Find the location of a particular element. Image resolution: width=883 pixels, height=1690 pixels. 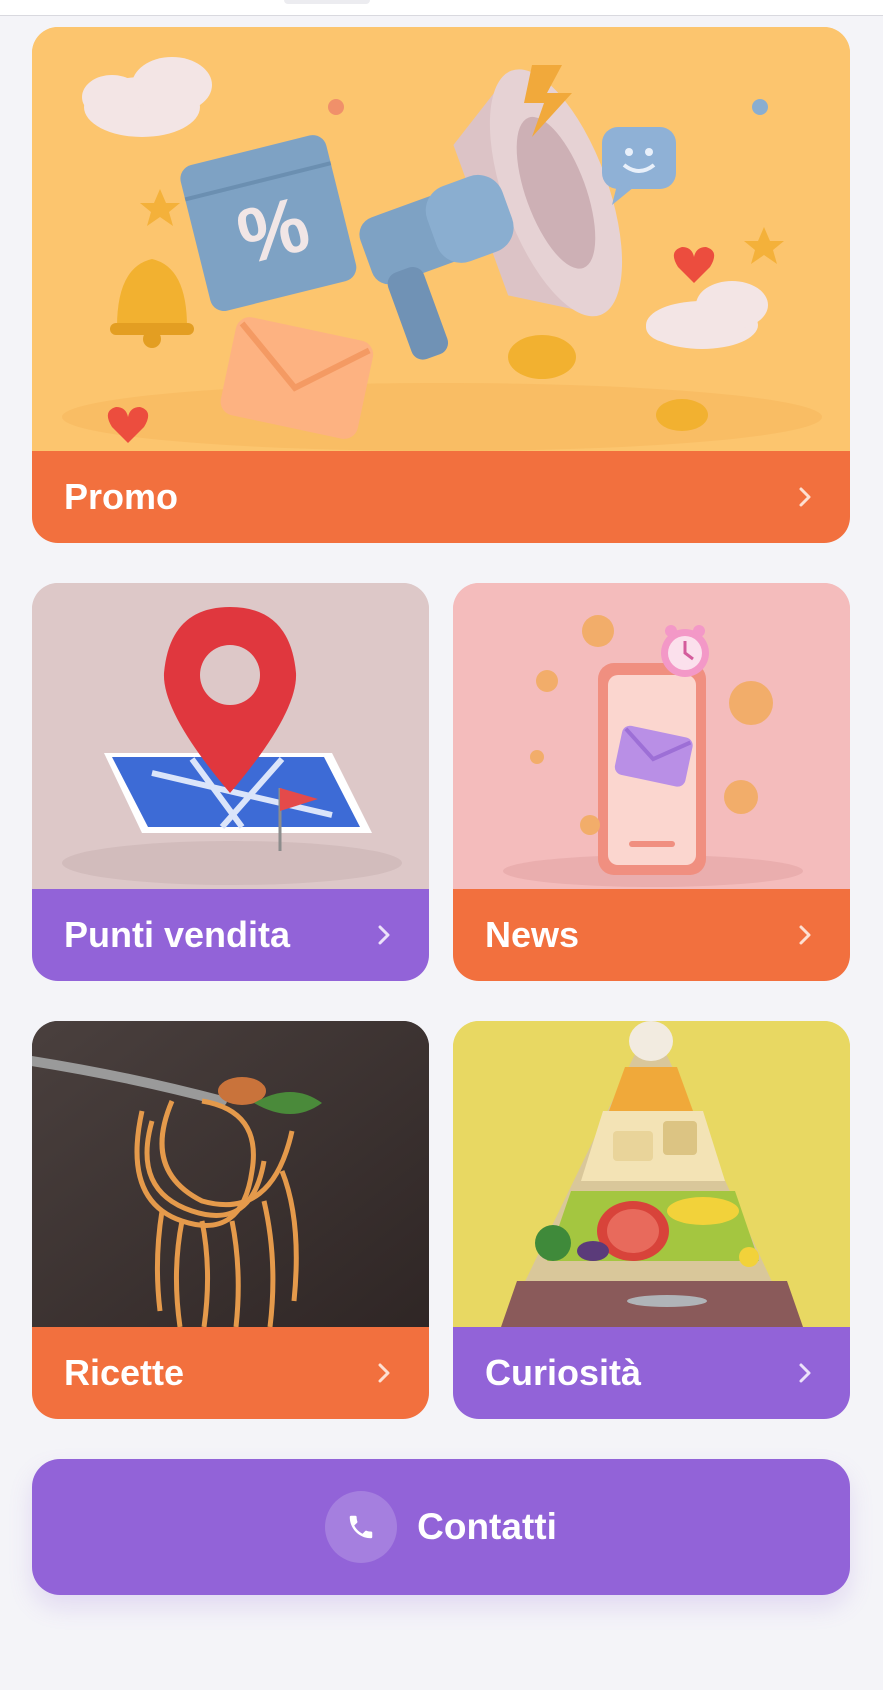

contatti-button: Contatti is located at coordinates (441, 1527).